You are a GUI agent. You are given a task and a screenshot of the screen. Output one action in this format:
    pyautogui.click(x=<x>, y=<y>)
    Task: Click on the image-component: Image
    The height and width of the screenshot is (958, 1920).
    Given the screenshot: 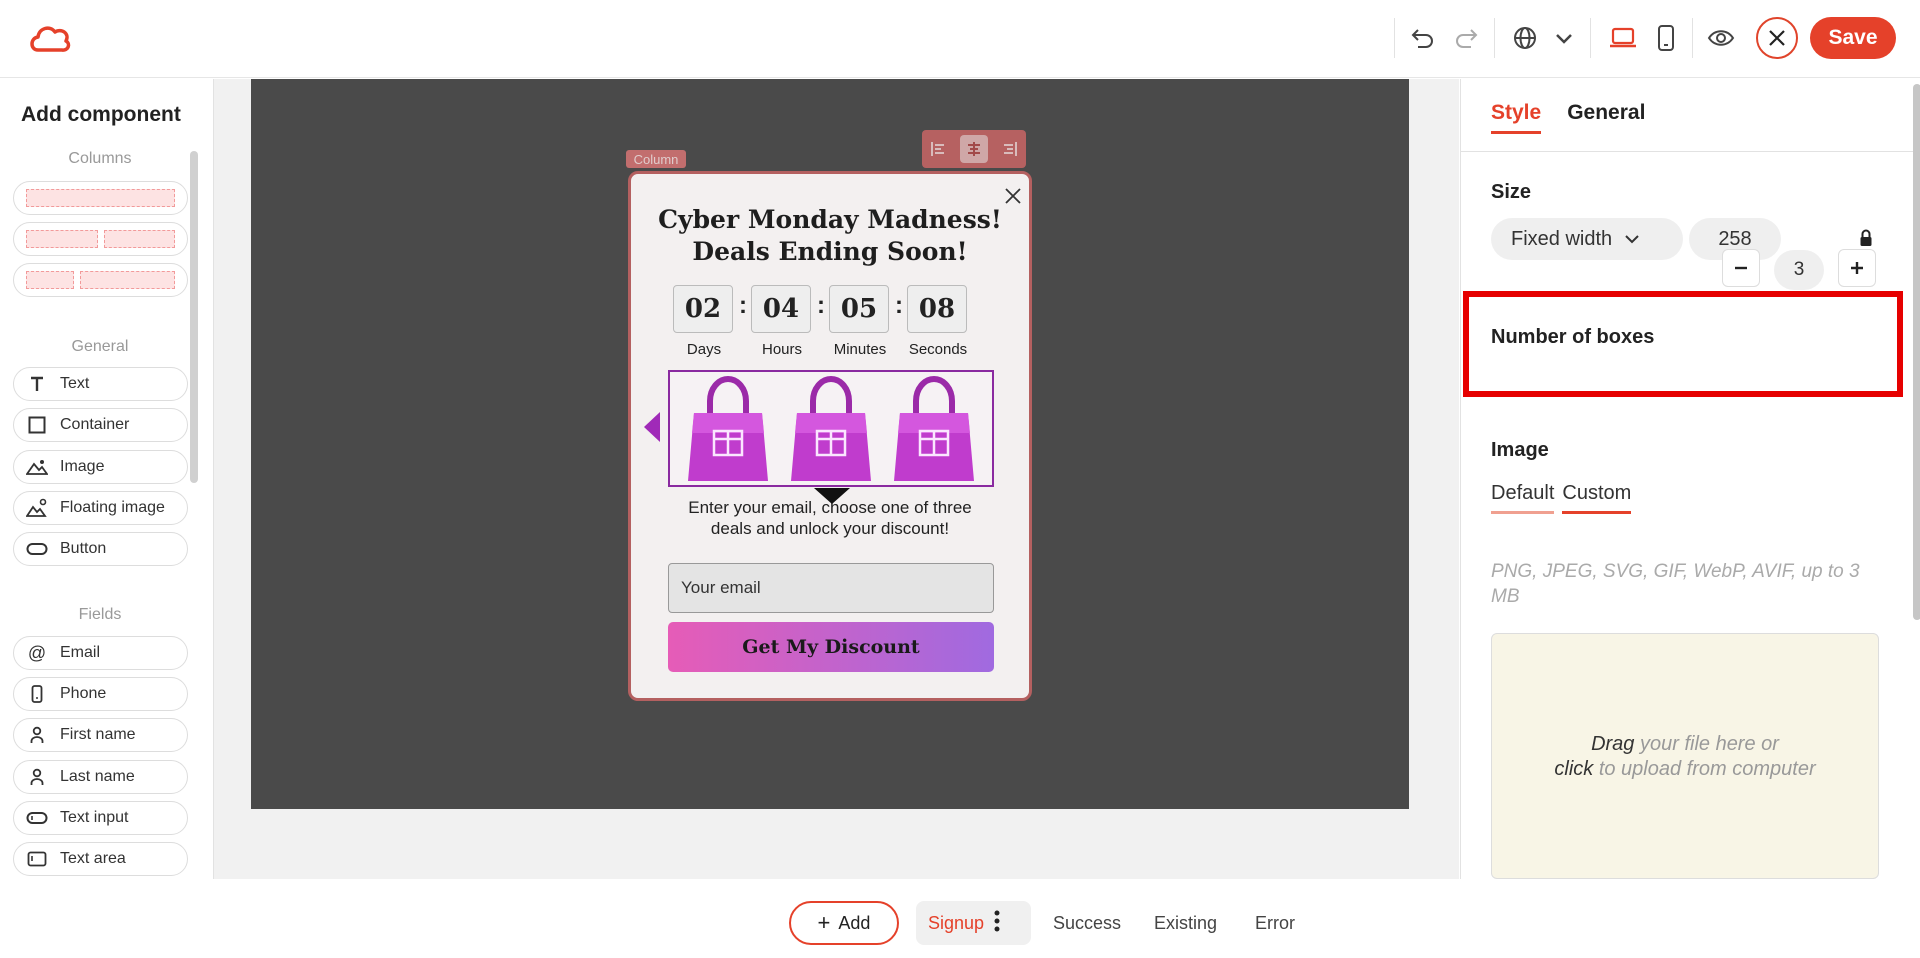 What is the action you would take?
    pyautogui.click(x=100, y=467)
    